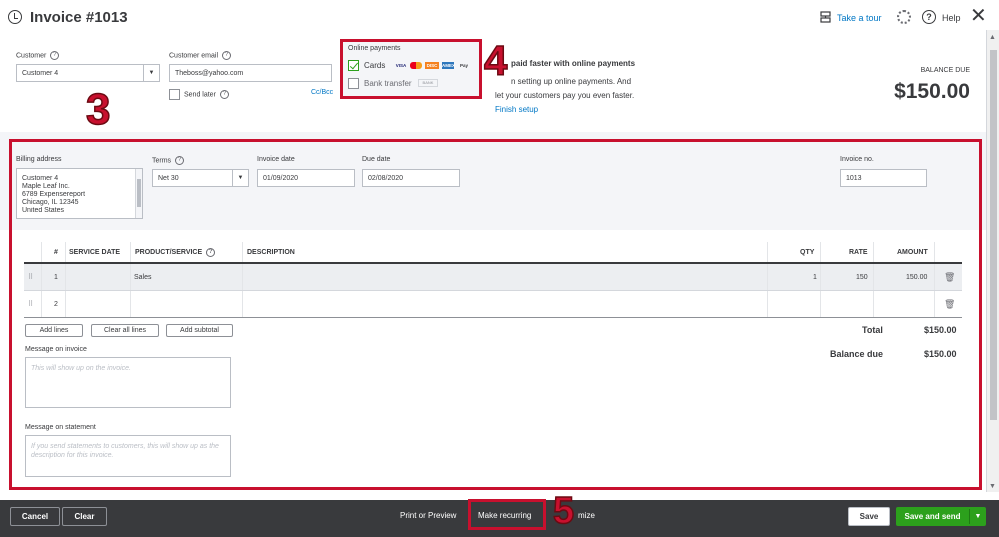 The height and width of the screenshot is (537, 999). Describe the element at coordinates (504, 515) in the screenshot. I see `make-recurring-link: Make recurring` at that location.